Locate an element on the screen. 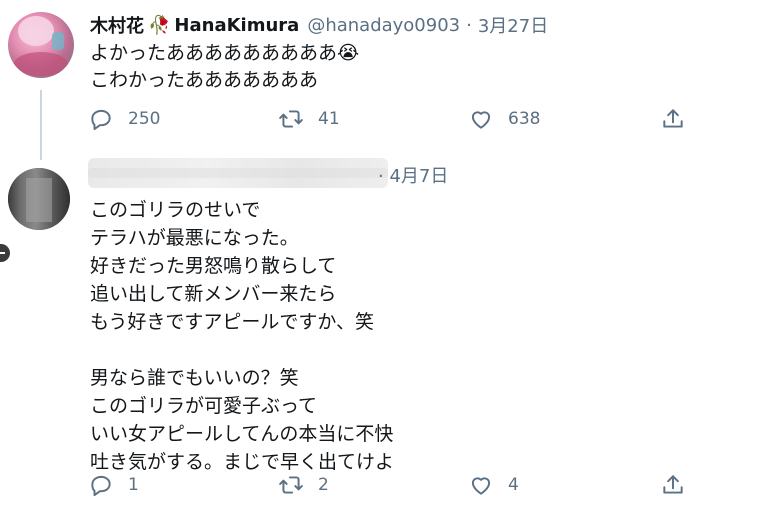  retweet-count: 41 is located at coordinates (329, 119).